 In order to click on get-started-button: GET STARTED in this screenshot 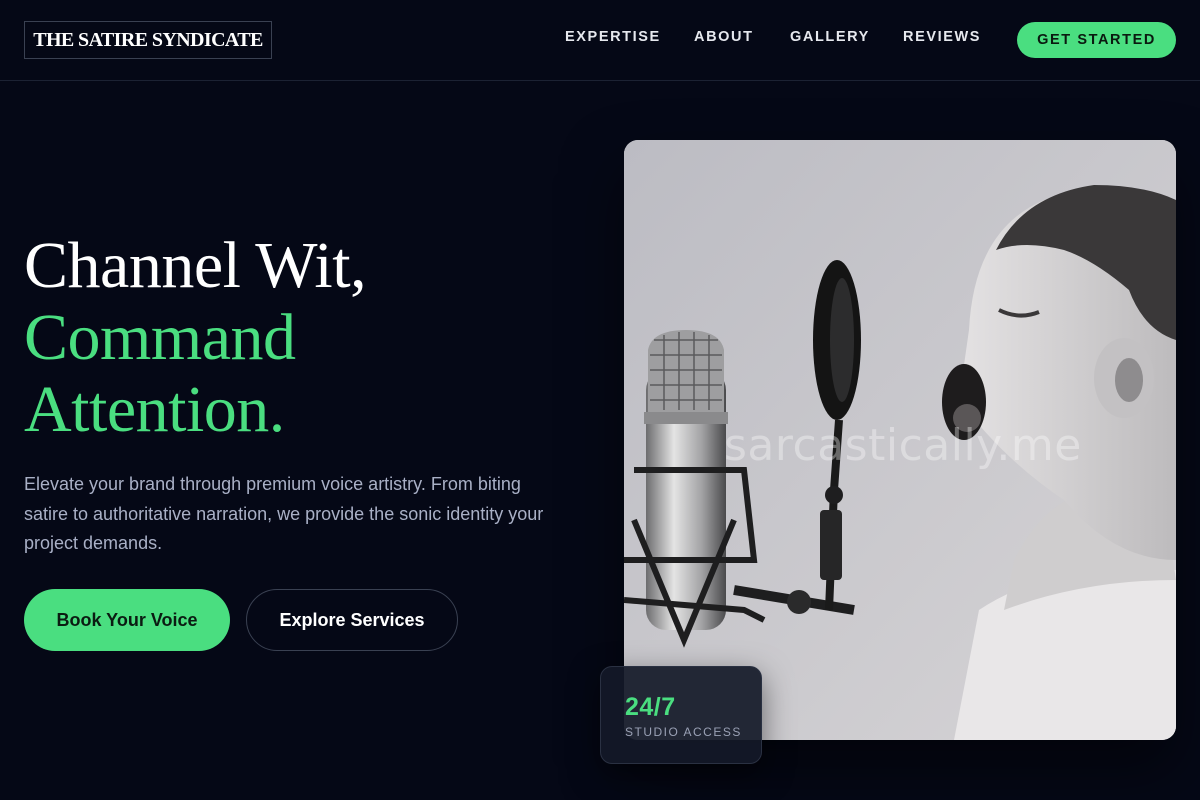, I will do `click(1096, 40)`.